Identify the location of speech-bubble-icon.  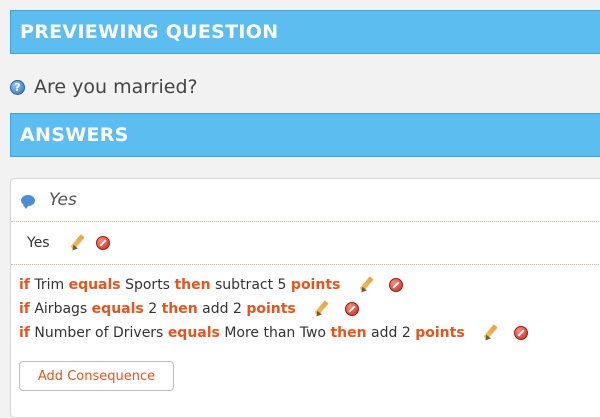
(28, 201).